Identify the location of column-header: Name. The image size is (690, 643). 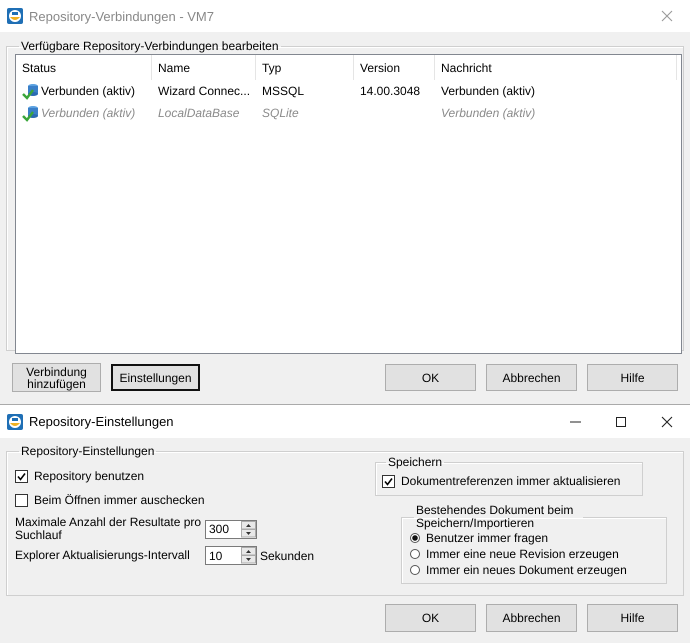
(204, 67).